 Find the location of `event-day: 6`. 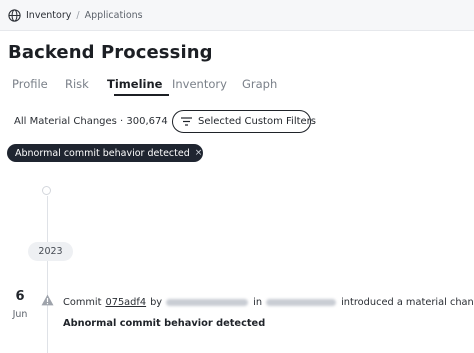

event-day: 6 is located at coordinates (20, 296).